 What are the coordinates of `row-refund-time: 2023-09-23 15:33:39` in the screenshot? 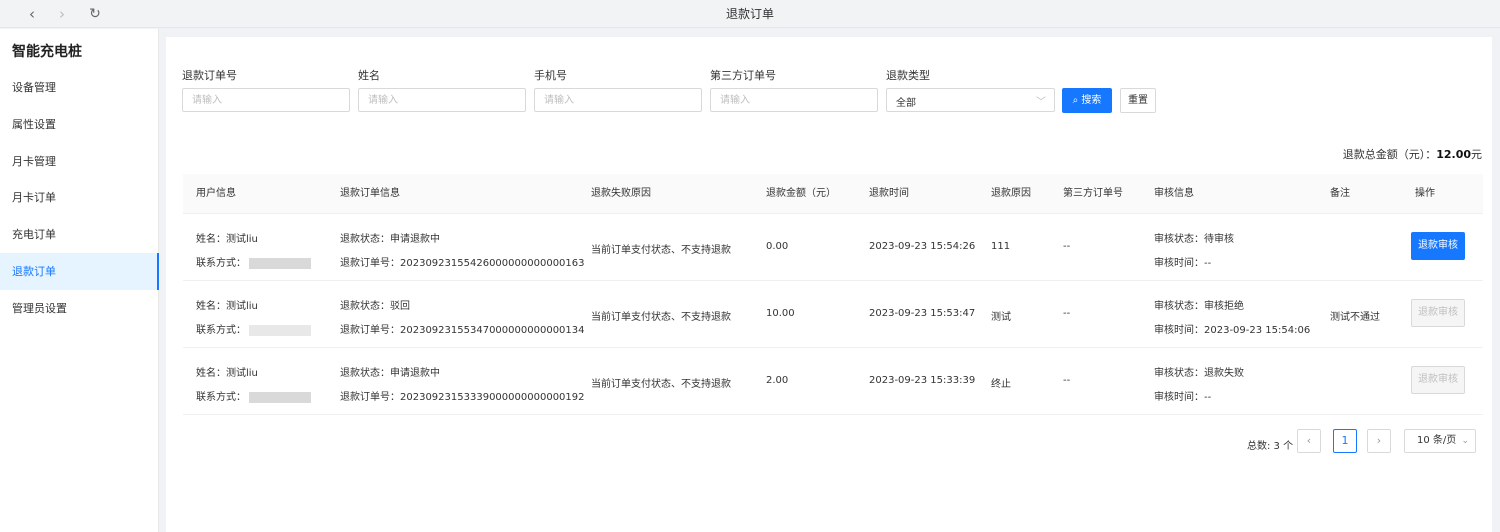 It's located at (922, 380).